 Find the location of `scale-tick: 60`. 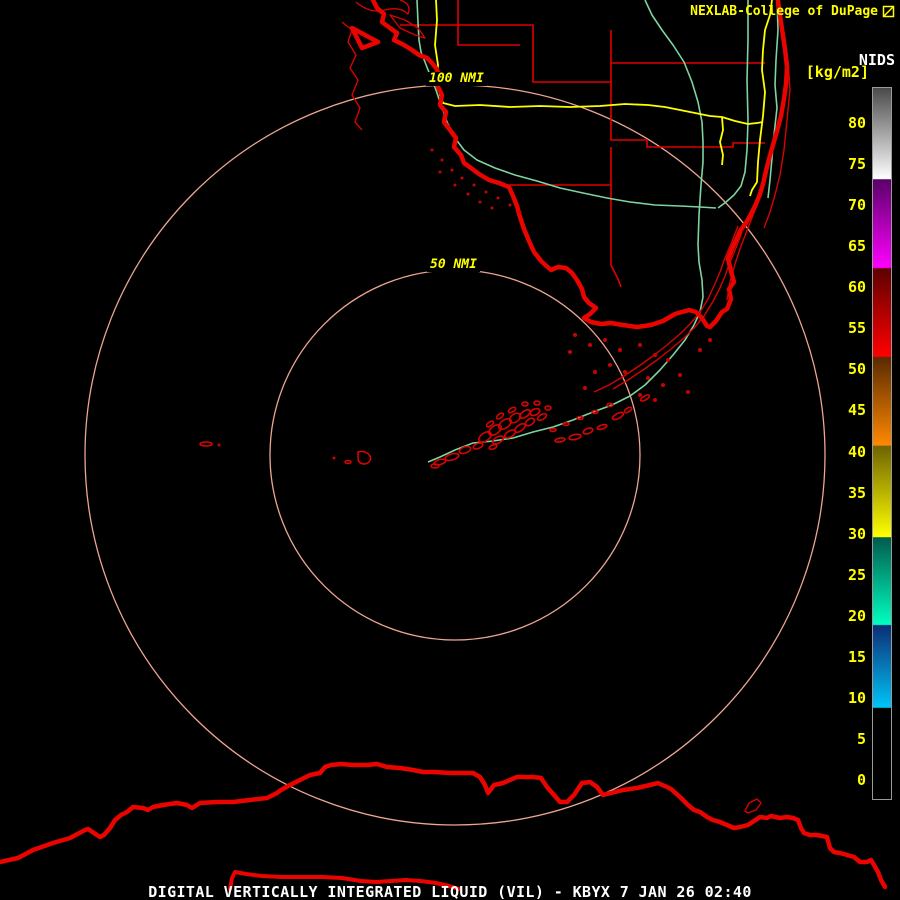

scale-tick: 60 is located at coordinates (856, 287).